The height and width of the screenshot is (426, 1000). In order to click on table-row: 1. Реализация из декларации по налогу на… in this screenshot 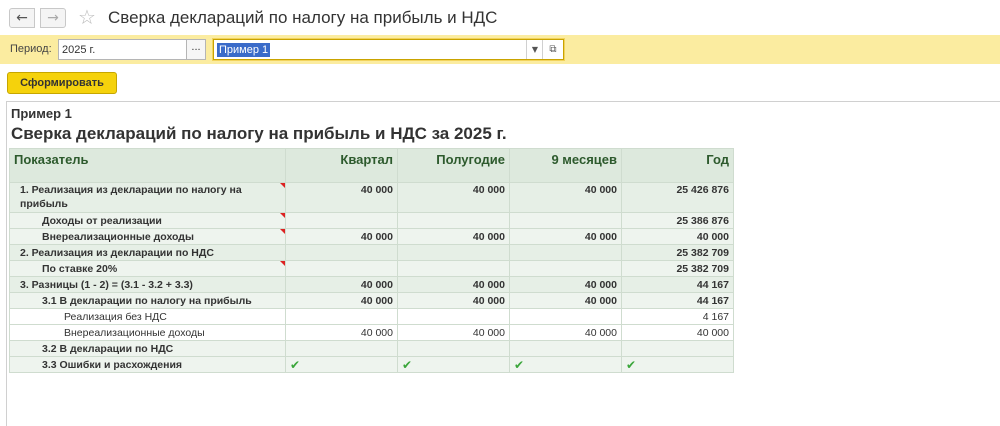, I will do `click(371, 197)`.